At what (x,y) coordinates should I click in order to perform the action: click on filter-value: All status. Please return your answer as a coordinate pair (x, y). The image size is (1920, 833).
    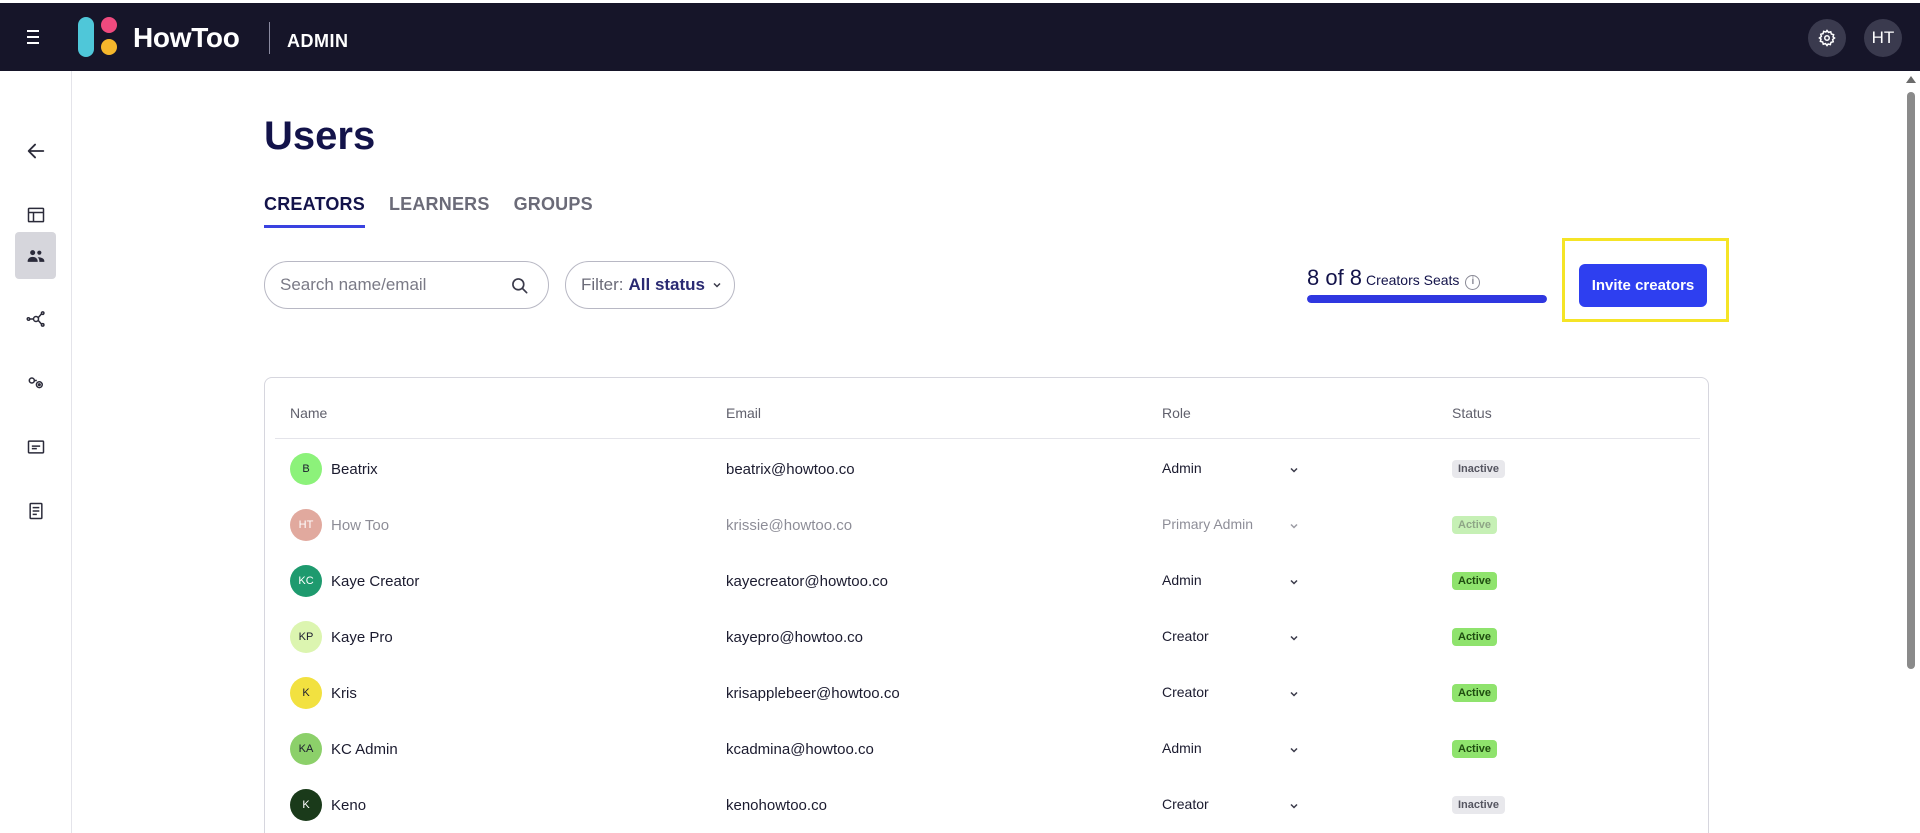
    Looking at the image, I should click on (667, 284).